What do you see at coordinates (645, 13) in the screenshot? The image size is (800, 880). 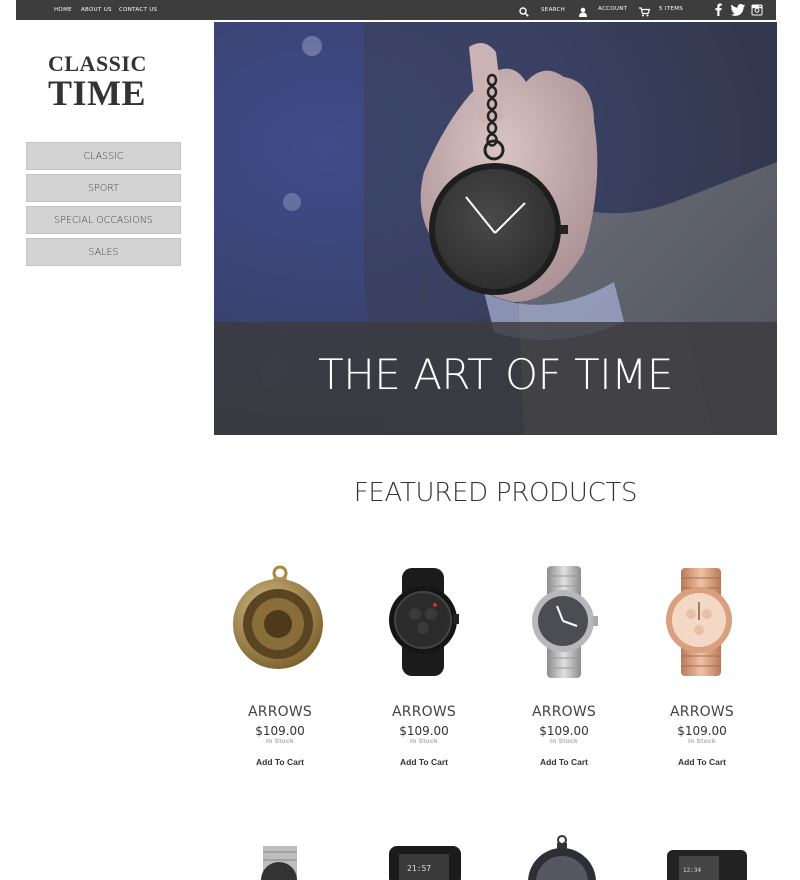 I see `cart-icon` at bounding box center [645, 13].